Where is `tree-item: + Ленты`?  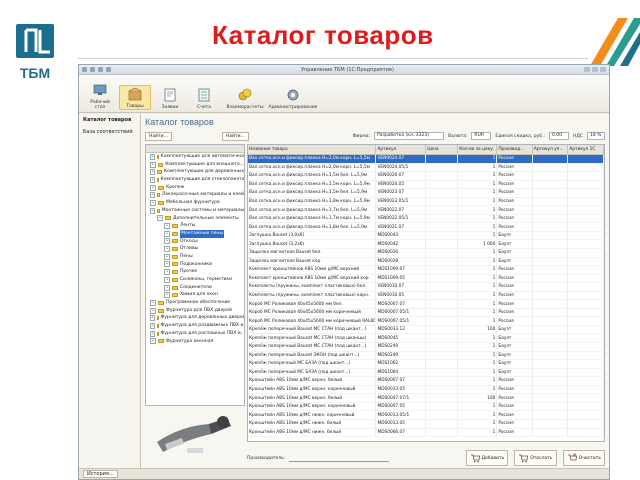 tree-item: + Ленты is located at coordinates (195, 226).